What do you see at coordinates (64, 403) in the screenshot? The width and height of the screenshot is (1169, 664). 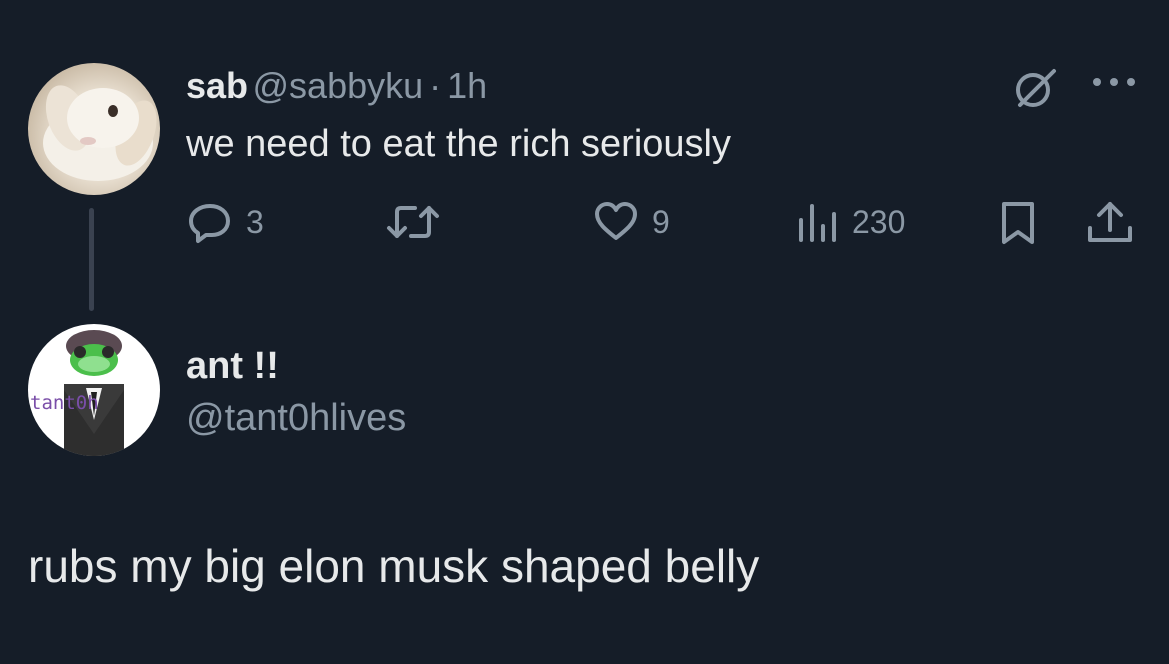 I see `avatar-caption: tant0h` at bounding box center [64, 403].